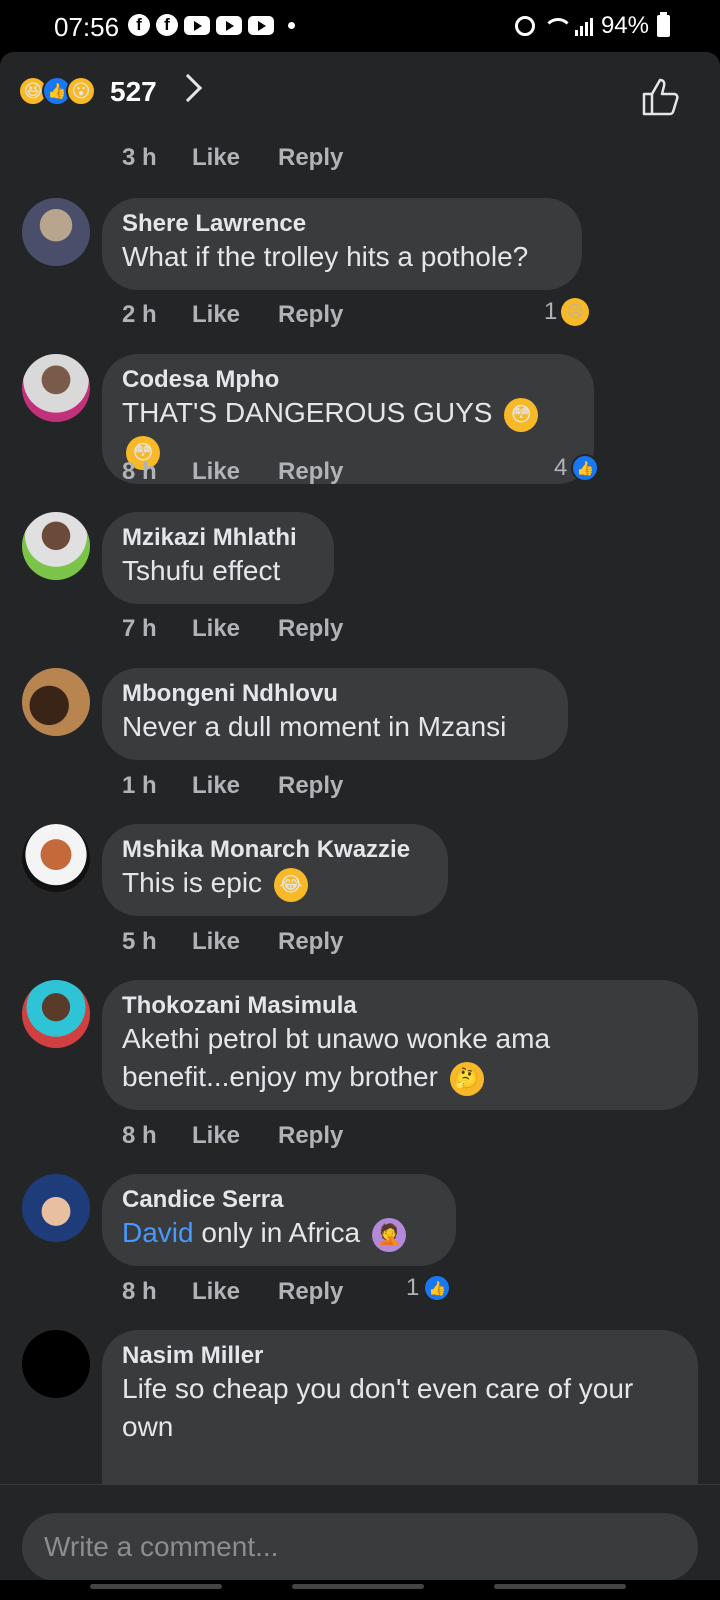 This screenshot has height=1600, width=720. I want to click on comment-text: This is epic 😂, so click(274, 883).